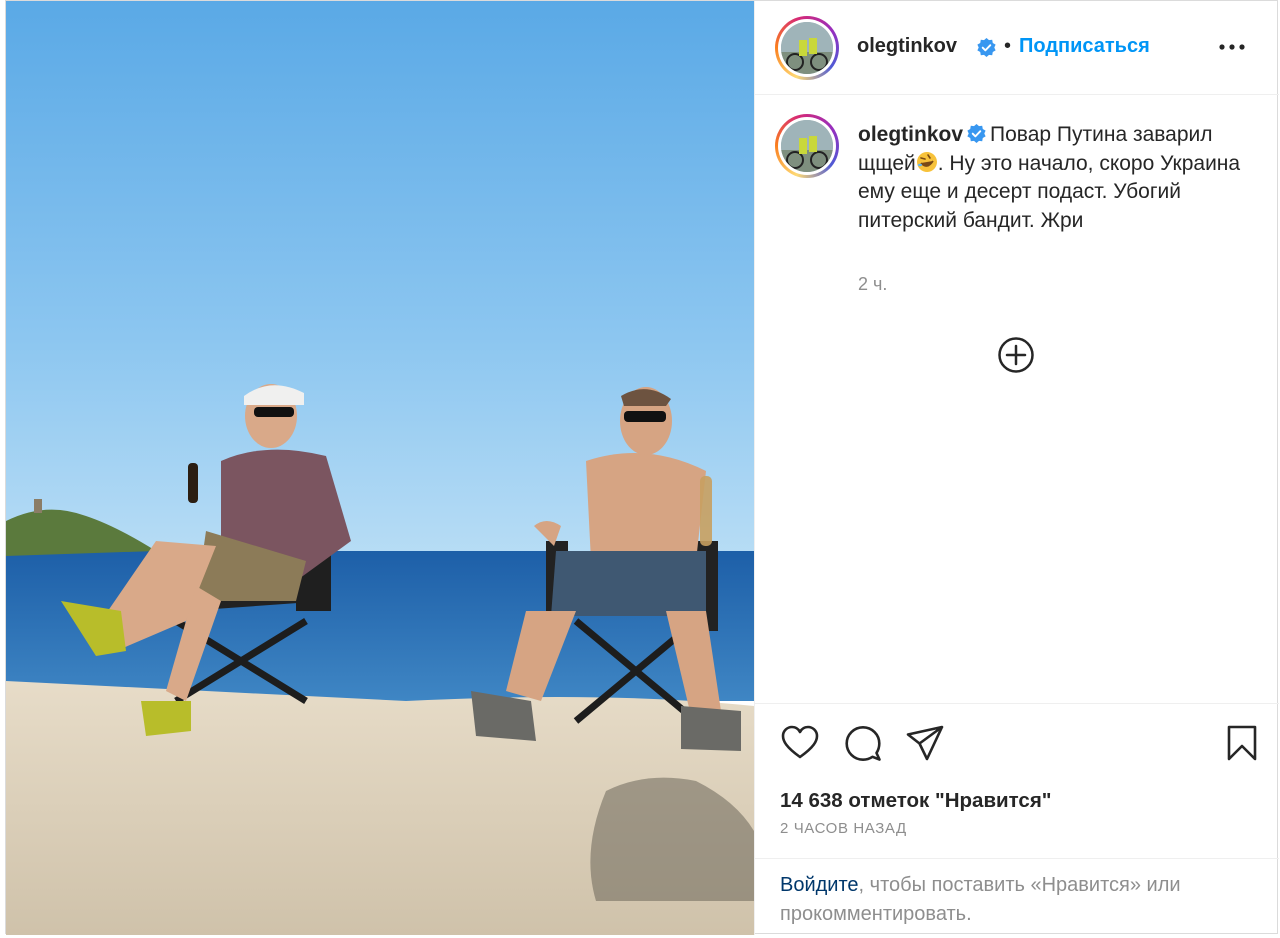 The width and height of the screenshot is (1280, 938). I want to click on follow-button: Подписаться, so click(1084, 46).